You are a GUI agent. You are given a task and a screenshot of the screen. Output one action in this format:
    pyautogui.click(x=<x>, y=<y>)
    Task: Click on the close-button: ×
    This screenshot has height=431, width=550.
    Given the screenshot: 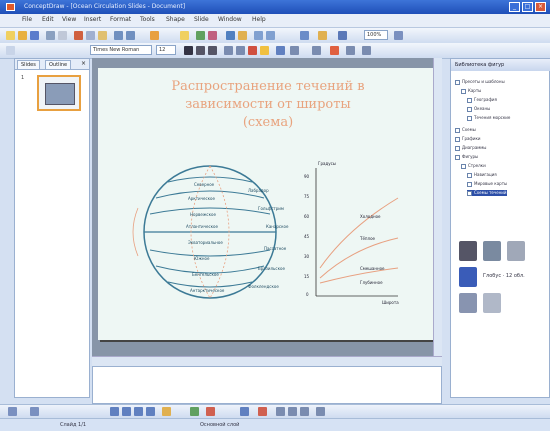 What is the action you would take?
    pyautogui.click(x=540, y=7)
    